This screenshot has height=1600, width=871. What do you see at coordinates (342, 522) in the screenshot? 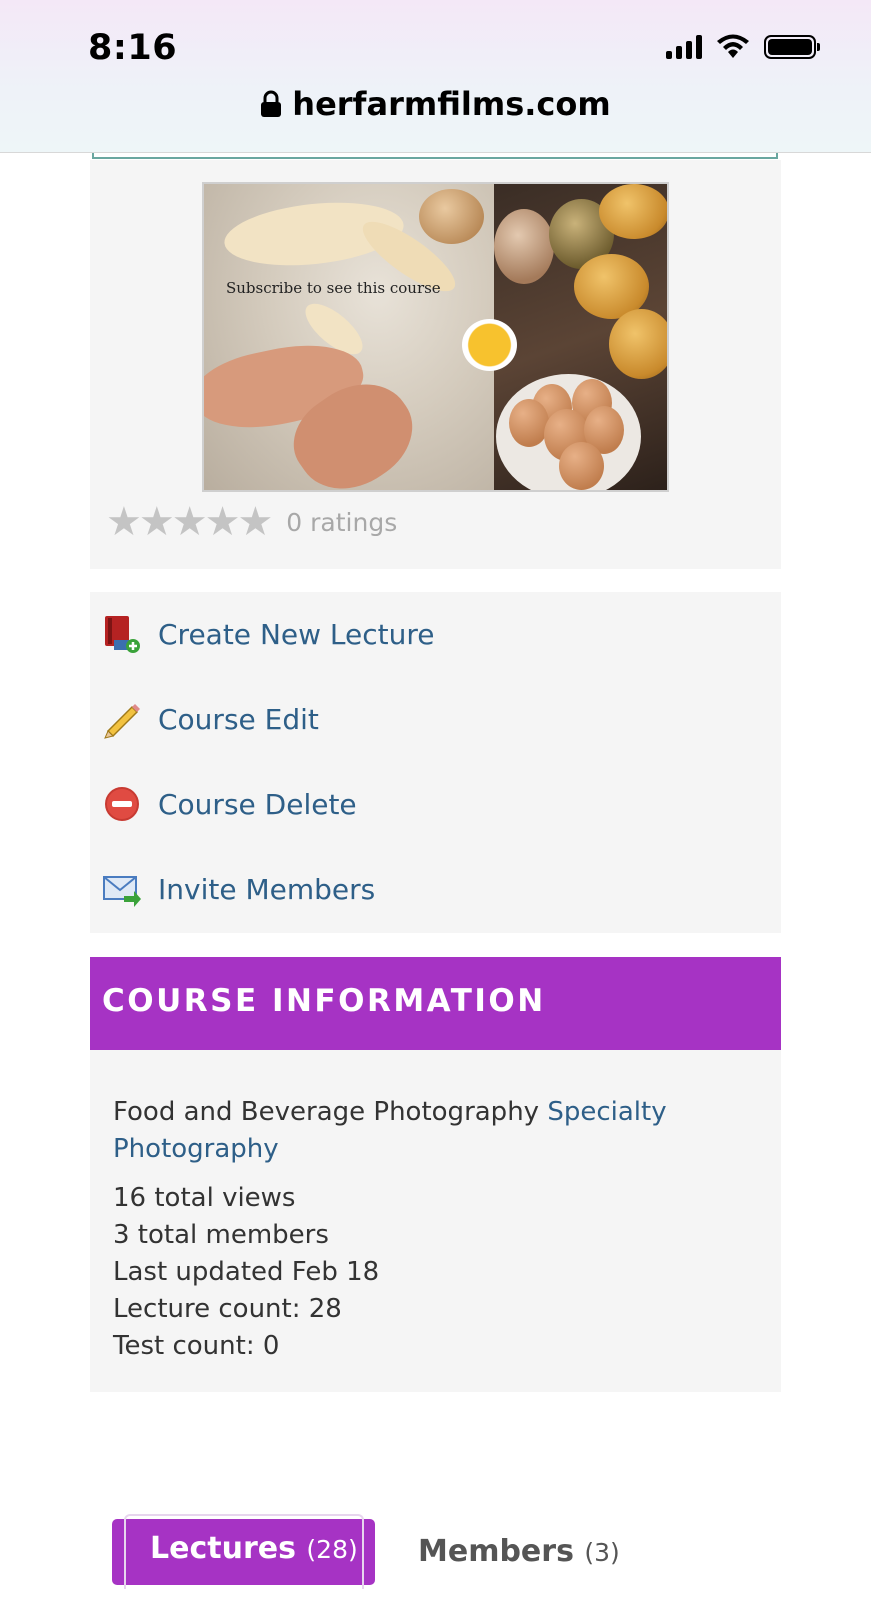
I see `ratings-count: 0 ratings` at bounding box center [342, 522].